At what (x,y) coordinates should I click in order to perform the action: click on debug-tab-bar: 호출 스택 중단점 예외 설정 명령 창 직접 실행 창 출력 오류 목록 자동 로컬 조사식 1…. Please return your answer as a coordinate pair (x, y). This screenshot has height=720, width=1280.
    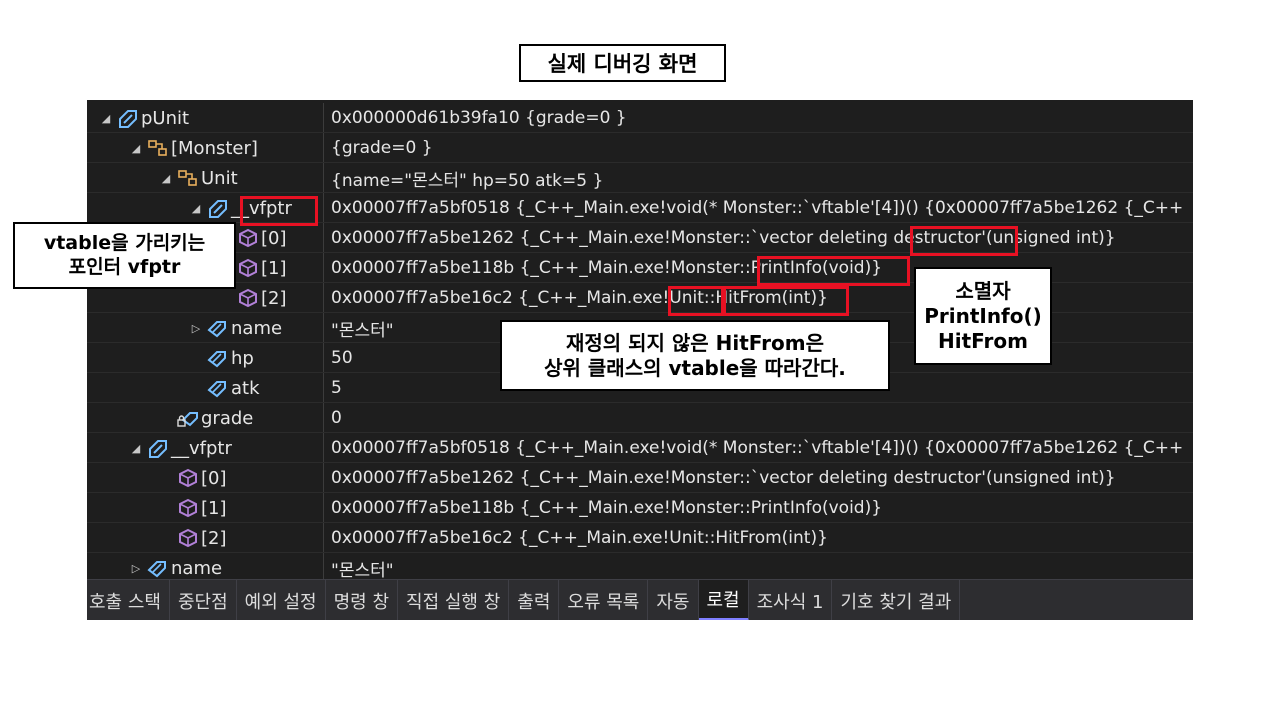
    Looking at the image, I should click on (640, 599).